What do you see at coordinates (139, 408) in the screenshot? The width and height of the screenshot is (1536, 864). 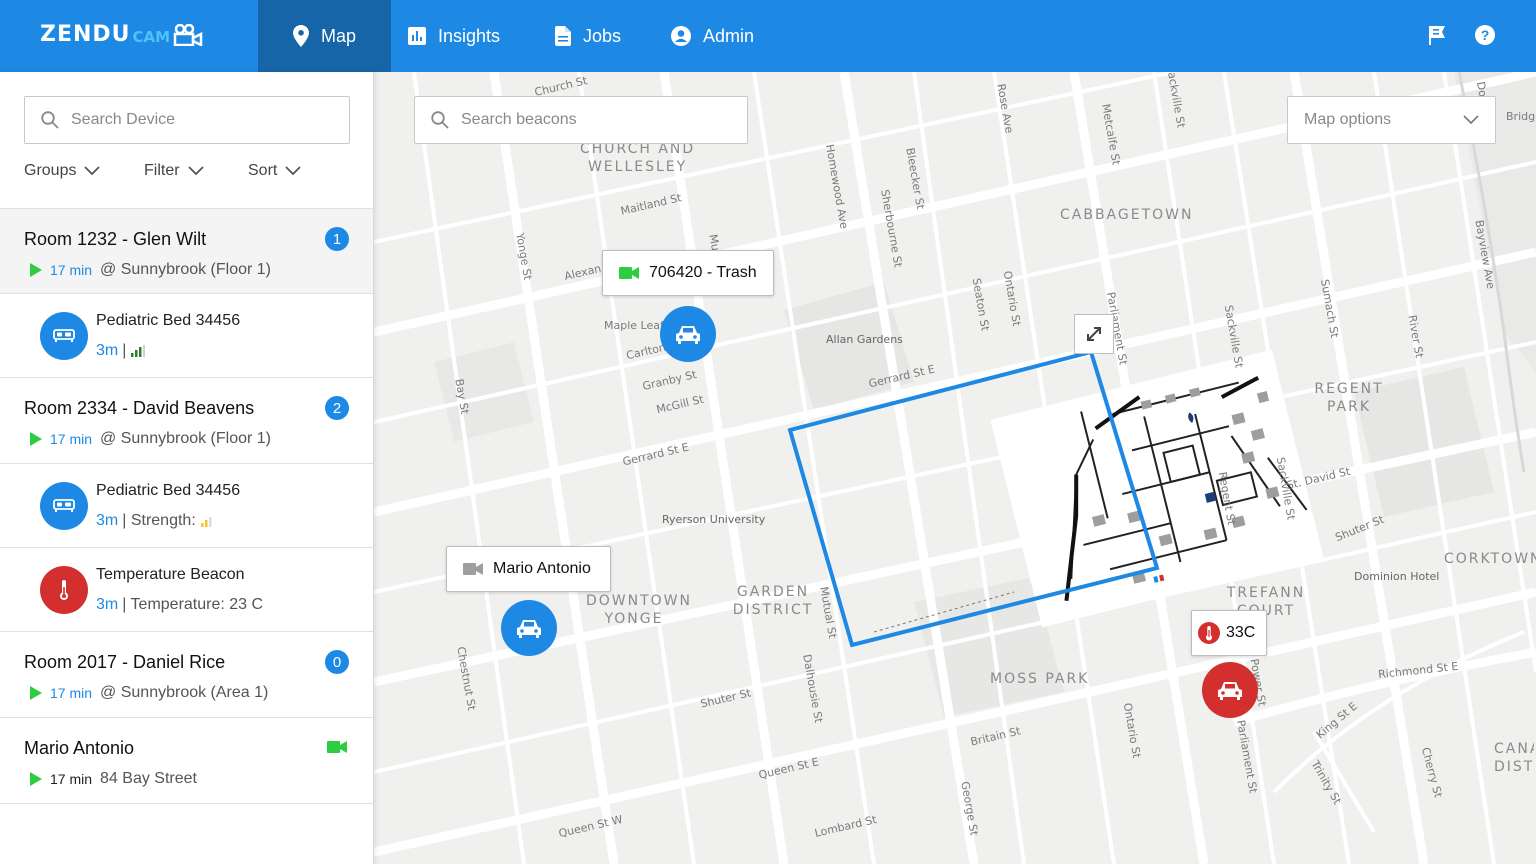 I see `room-title: Room 2334 - David Beavens` at bounding box center [139, 408].